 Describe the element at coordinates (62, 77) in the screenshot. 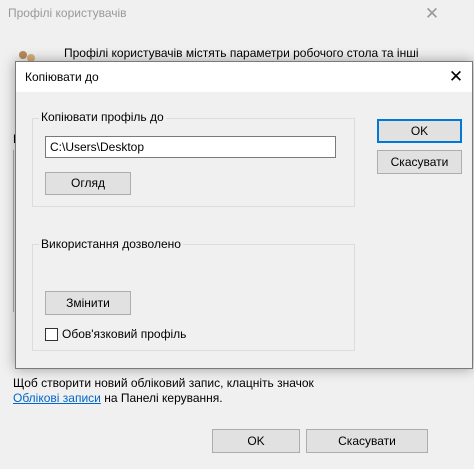

I see `copy-to-title: Копіювати до` at that location.